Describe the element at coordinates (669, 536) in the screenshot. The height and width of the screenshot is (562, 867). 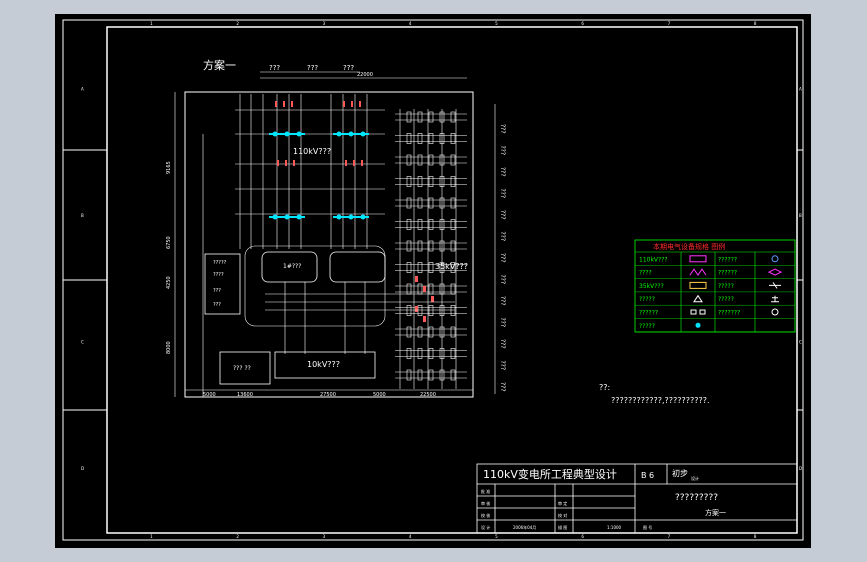
I see `bottom-tick-label: 7` at that location.